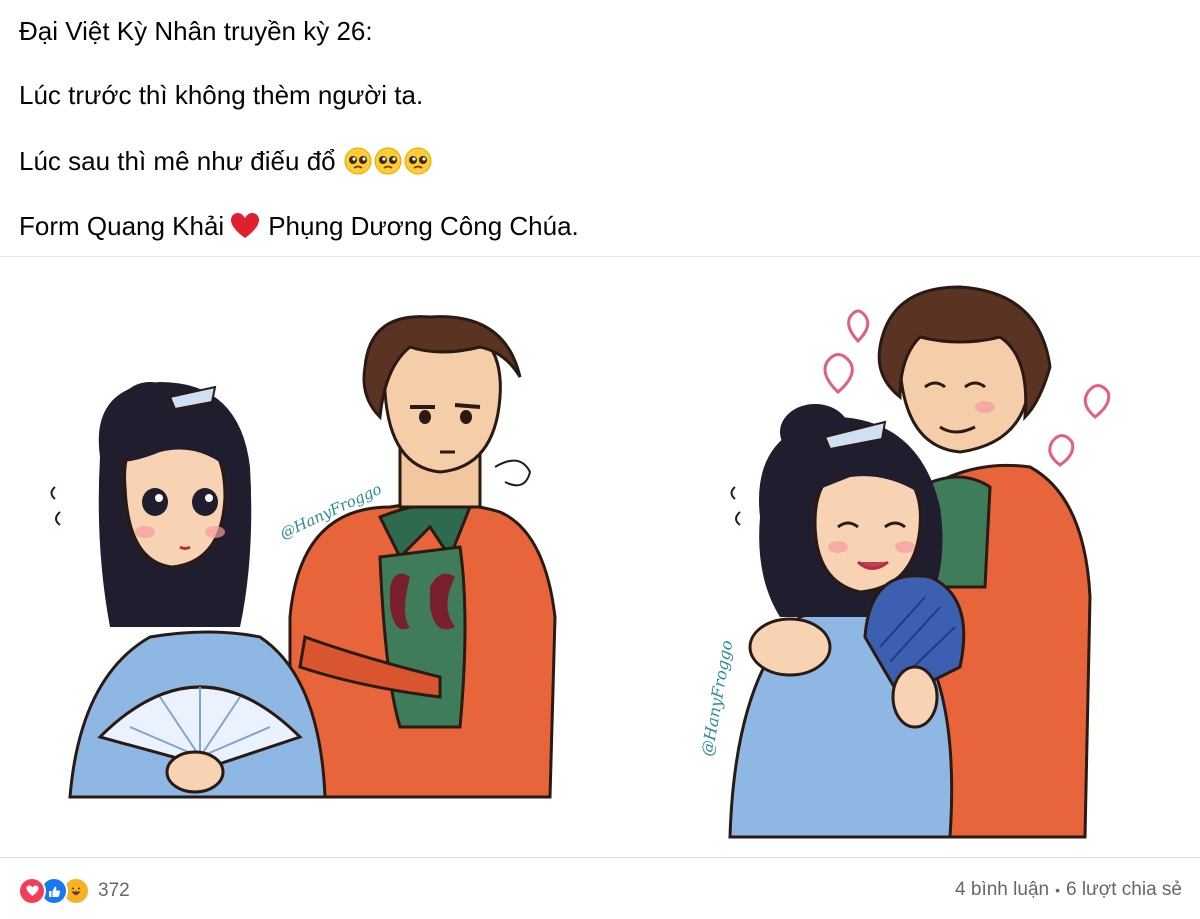 Image resolution: width=1200 pixels, height=919 pixels. I want to click on post-line-1-text: Đại Việt Kỳ Nhân truyền kỳ 26:, so click(196, 31).